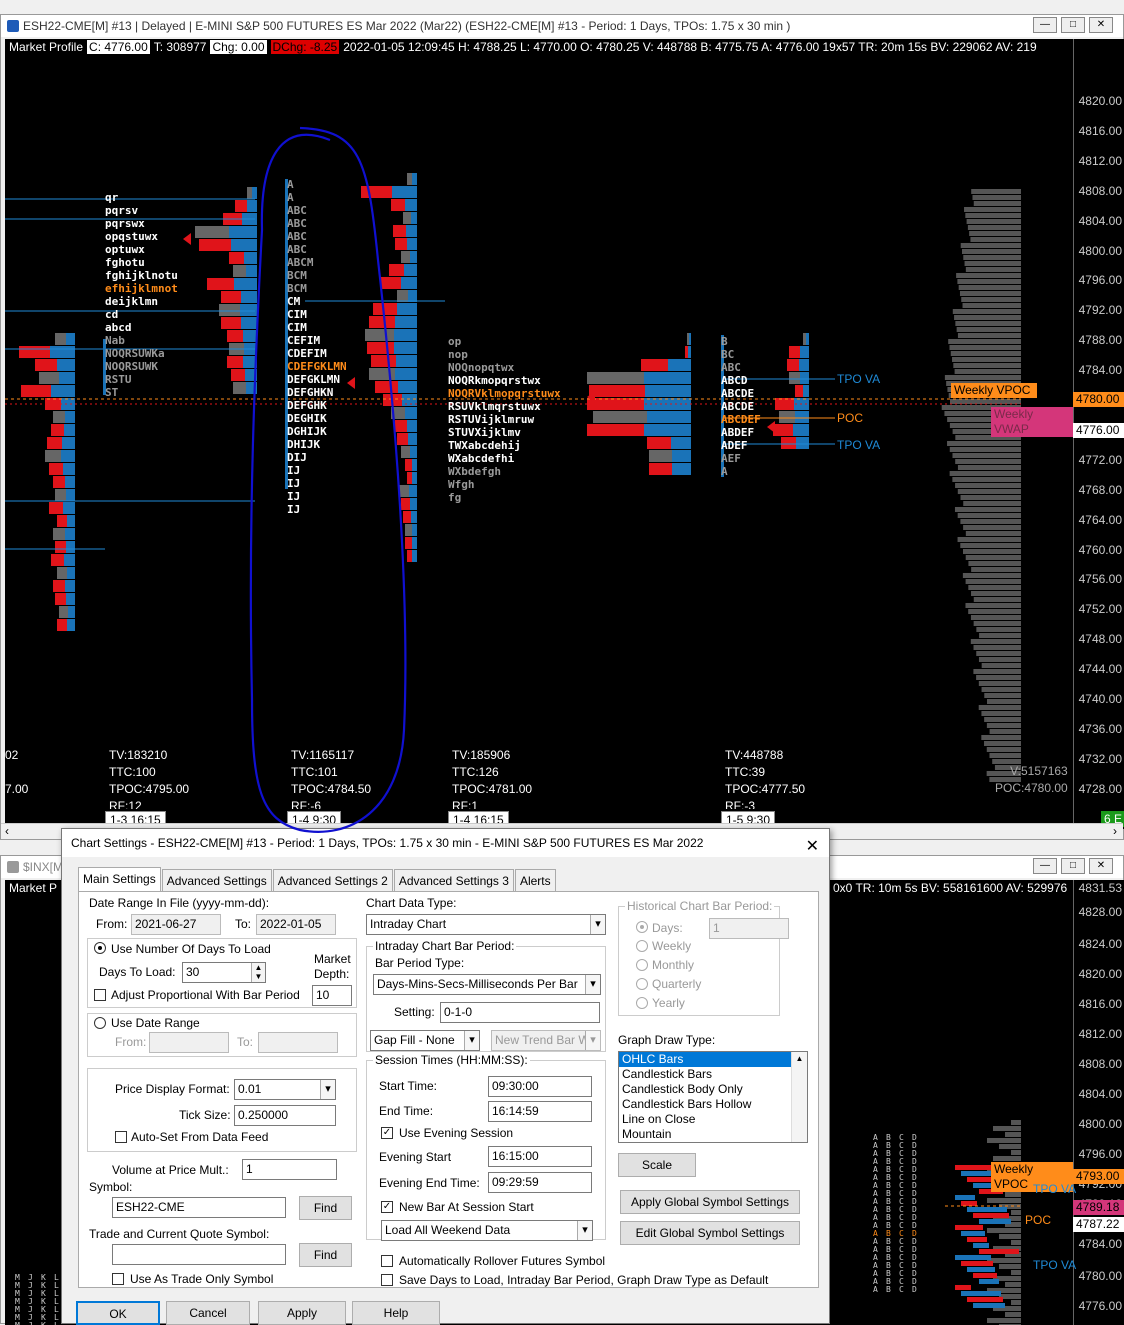 The width and height of the screenshot is (1124, 1325). I want to click on maximize-button: □, so click(1073, 25).